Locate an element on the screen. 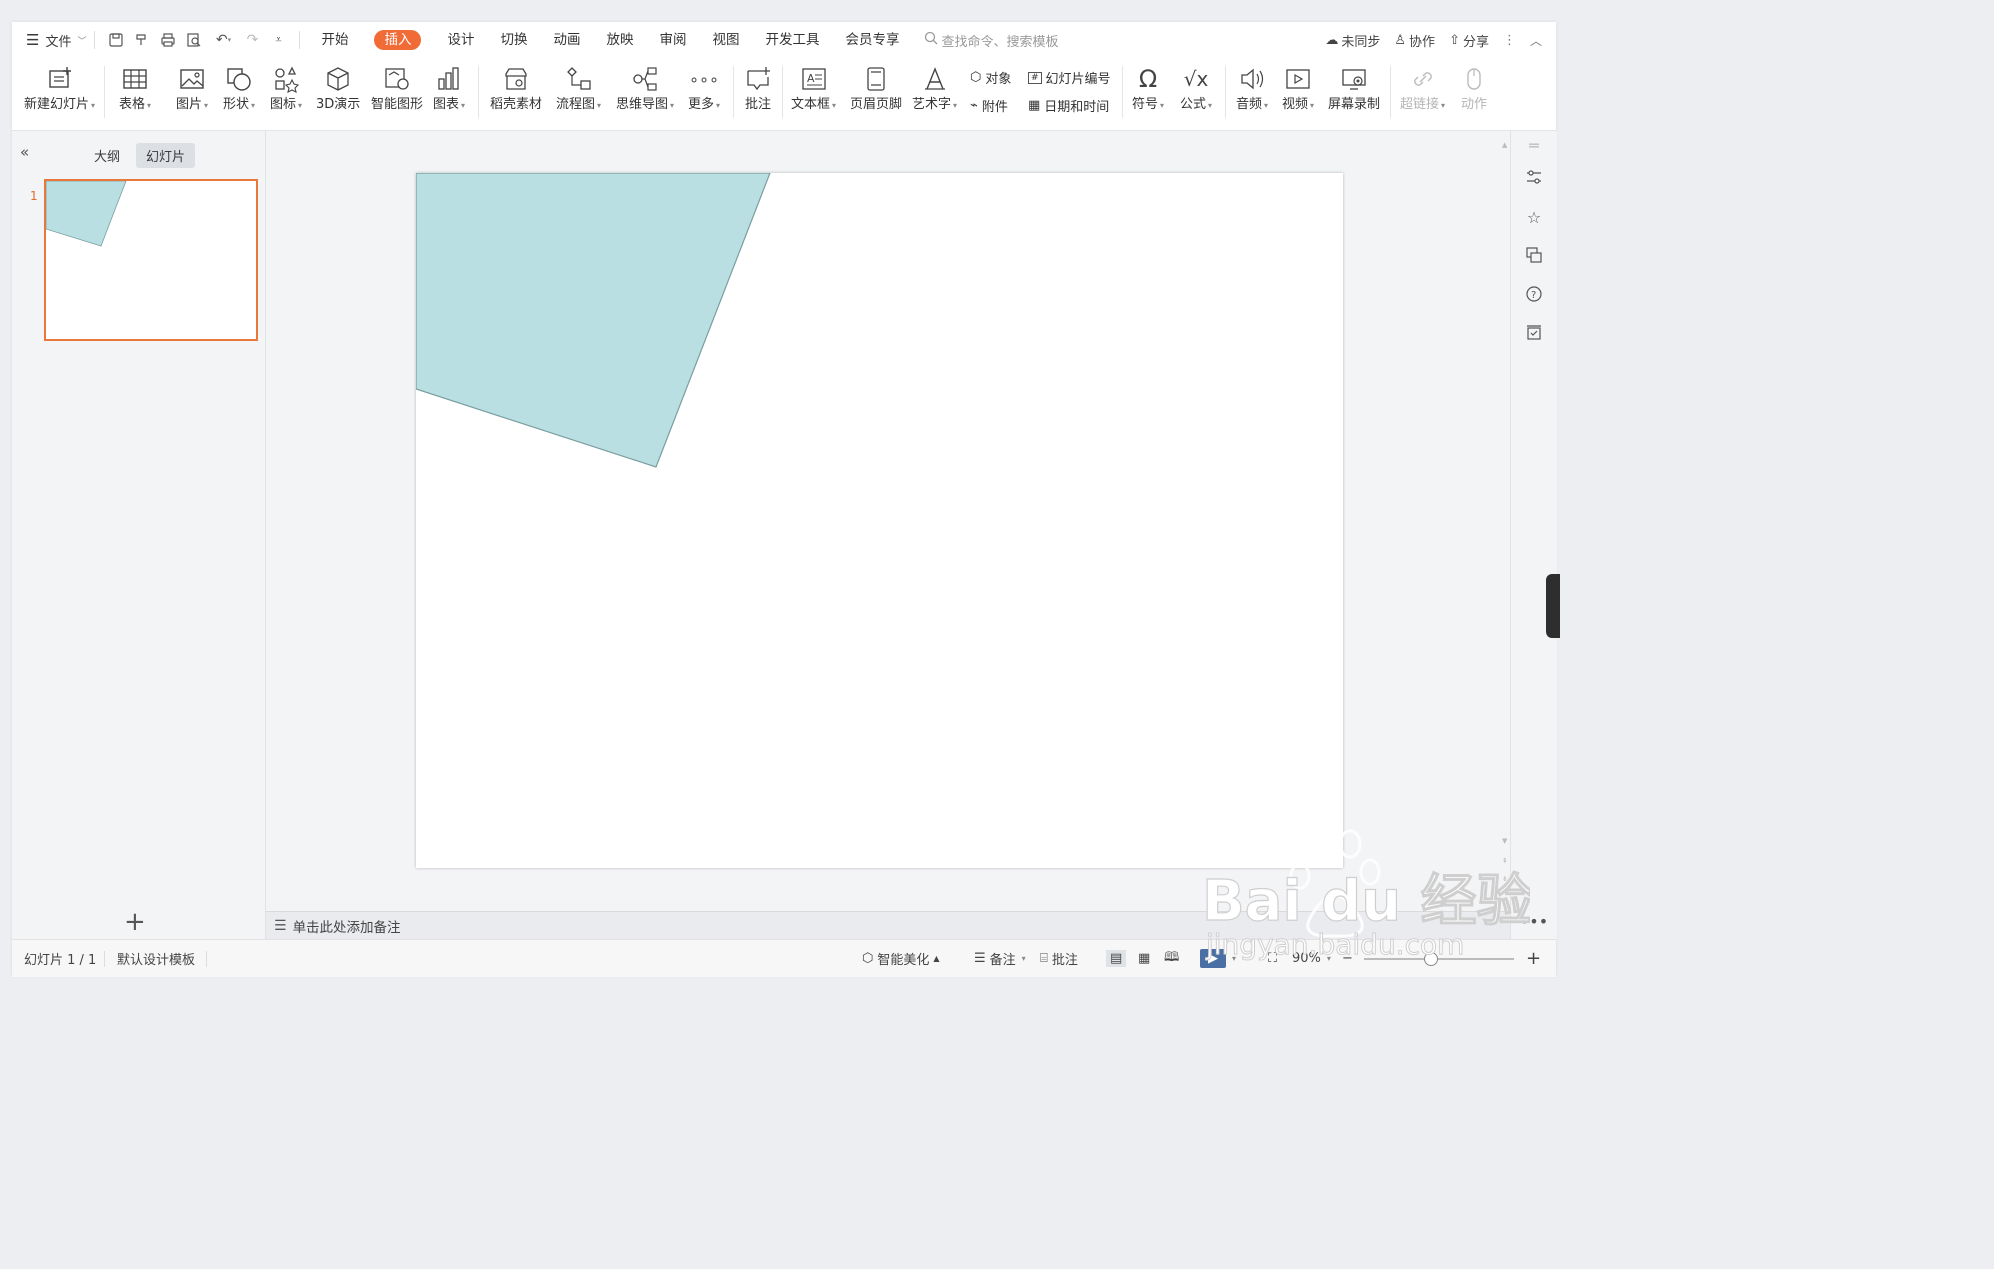 Image resolution: width=1994 pixels, height=1269 pixels. play-button: ▶ ▾ is located at coordinates (1218, 958).